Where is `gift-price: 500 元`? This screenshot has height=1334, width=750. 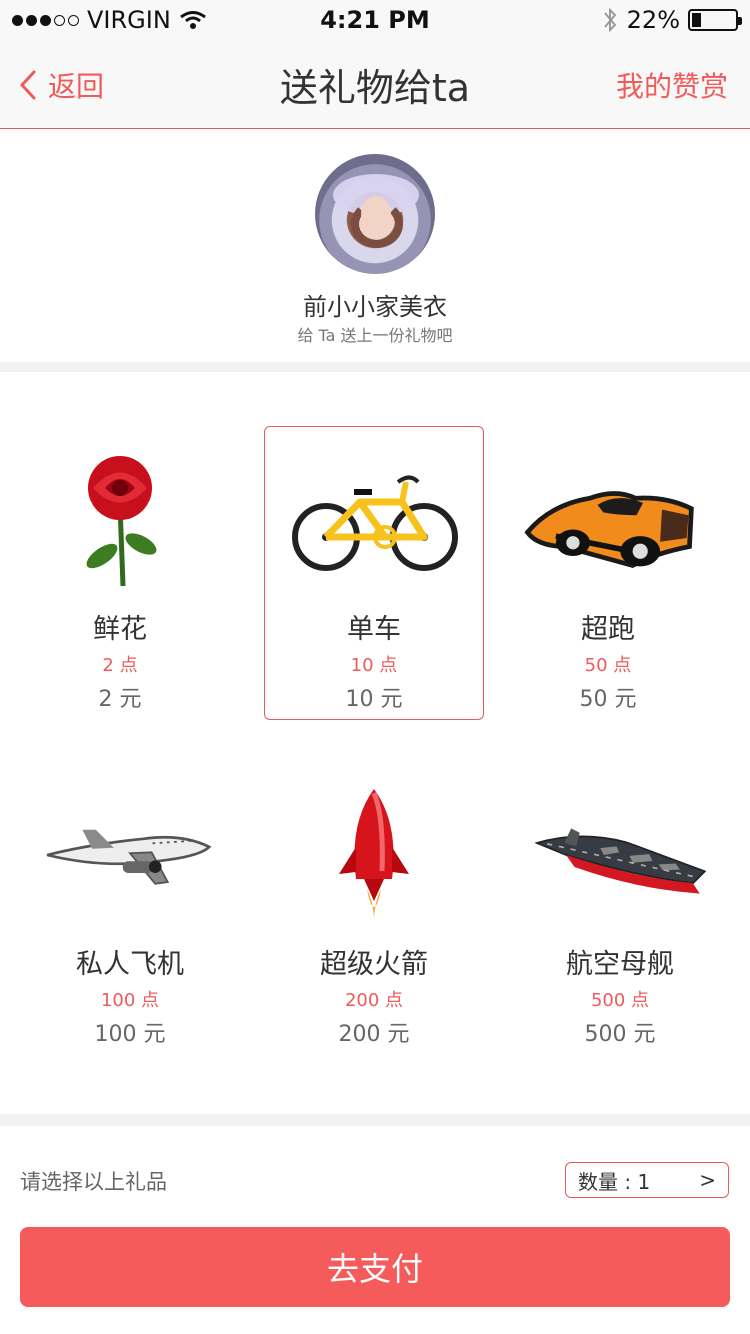 gift-price: 500 元 is located at coordinates (620, 1034).